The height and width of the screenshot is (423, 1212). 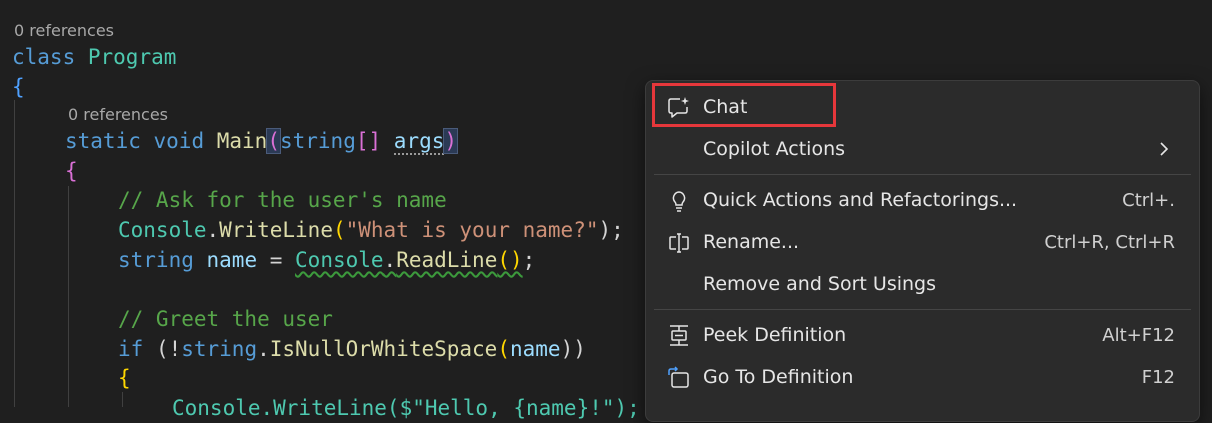 I want to click on code-line: string name = Console.ReadLine();, so click(x=327, y=260).